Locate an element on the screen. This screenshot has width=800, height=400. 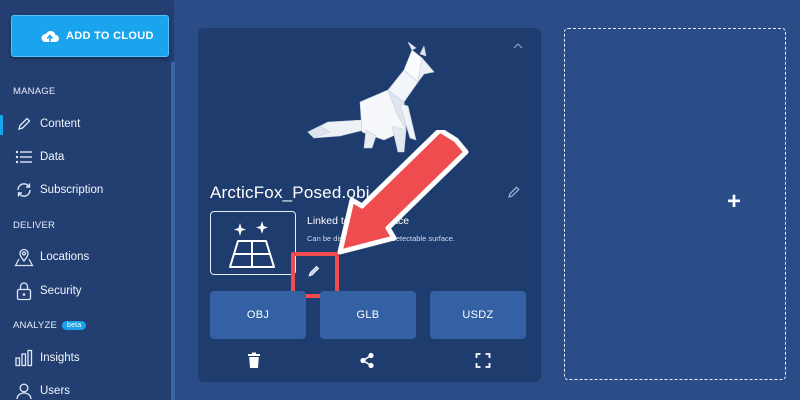
sidebar-item-label: Content is located at coordinates (60, 124).